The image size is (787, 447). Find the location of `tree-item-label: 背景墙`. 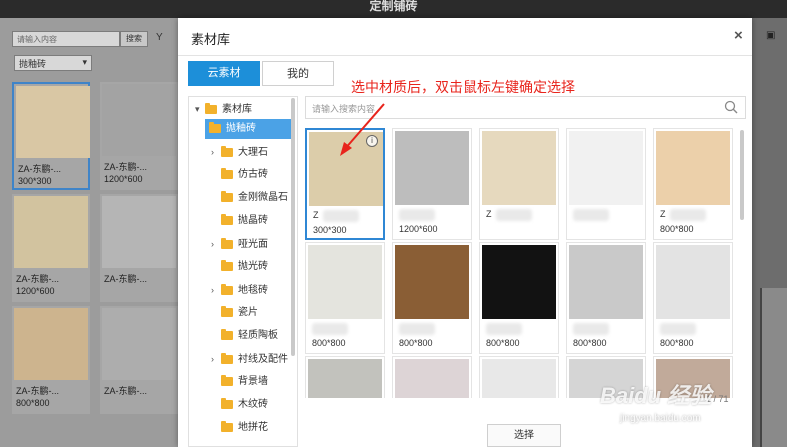

tree-item-label: 背景墙 is located at coordinates (253, 381).